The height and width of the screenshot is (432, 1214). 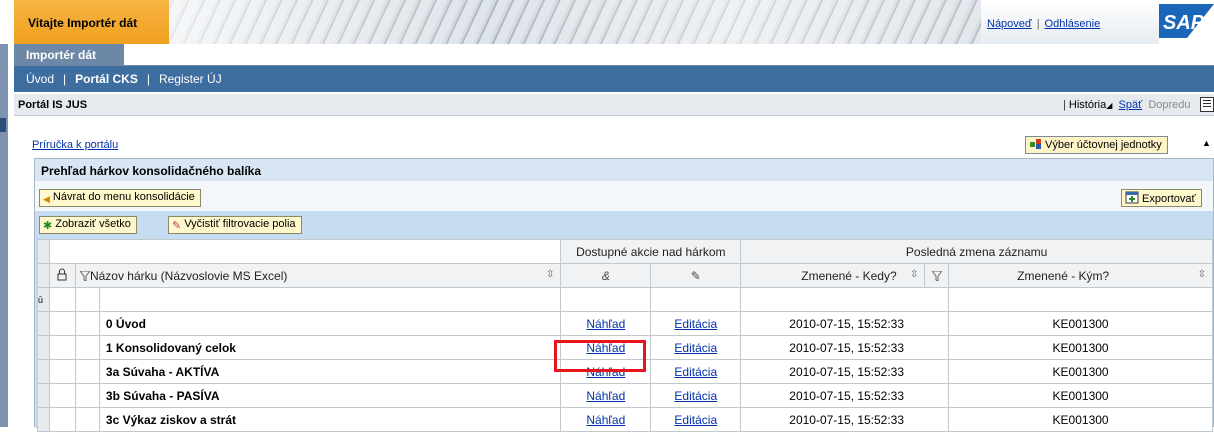 I want to click on col-header-name: Názov hárku (Názvoslovie MS Excel) ⇳, so click(x=318, y=275).